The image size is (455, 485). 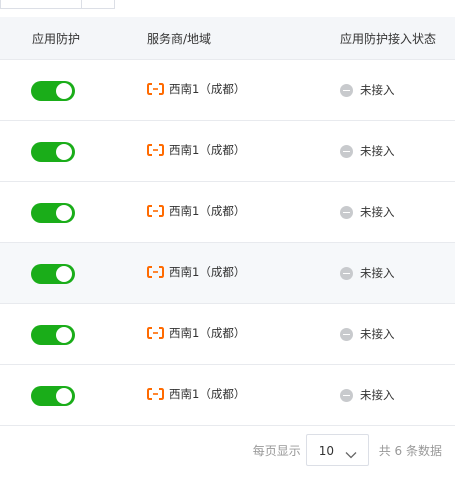 What do you see at coordinates (337, 450) in the screenshot?
I see `page-size-select: 10` at bounding box center [337, 450].